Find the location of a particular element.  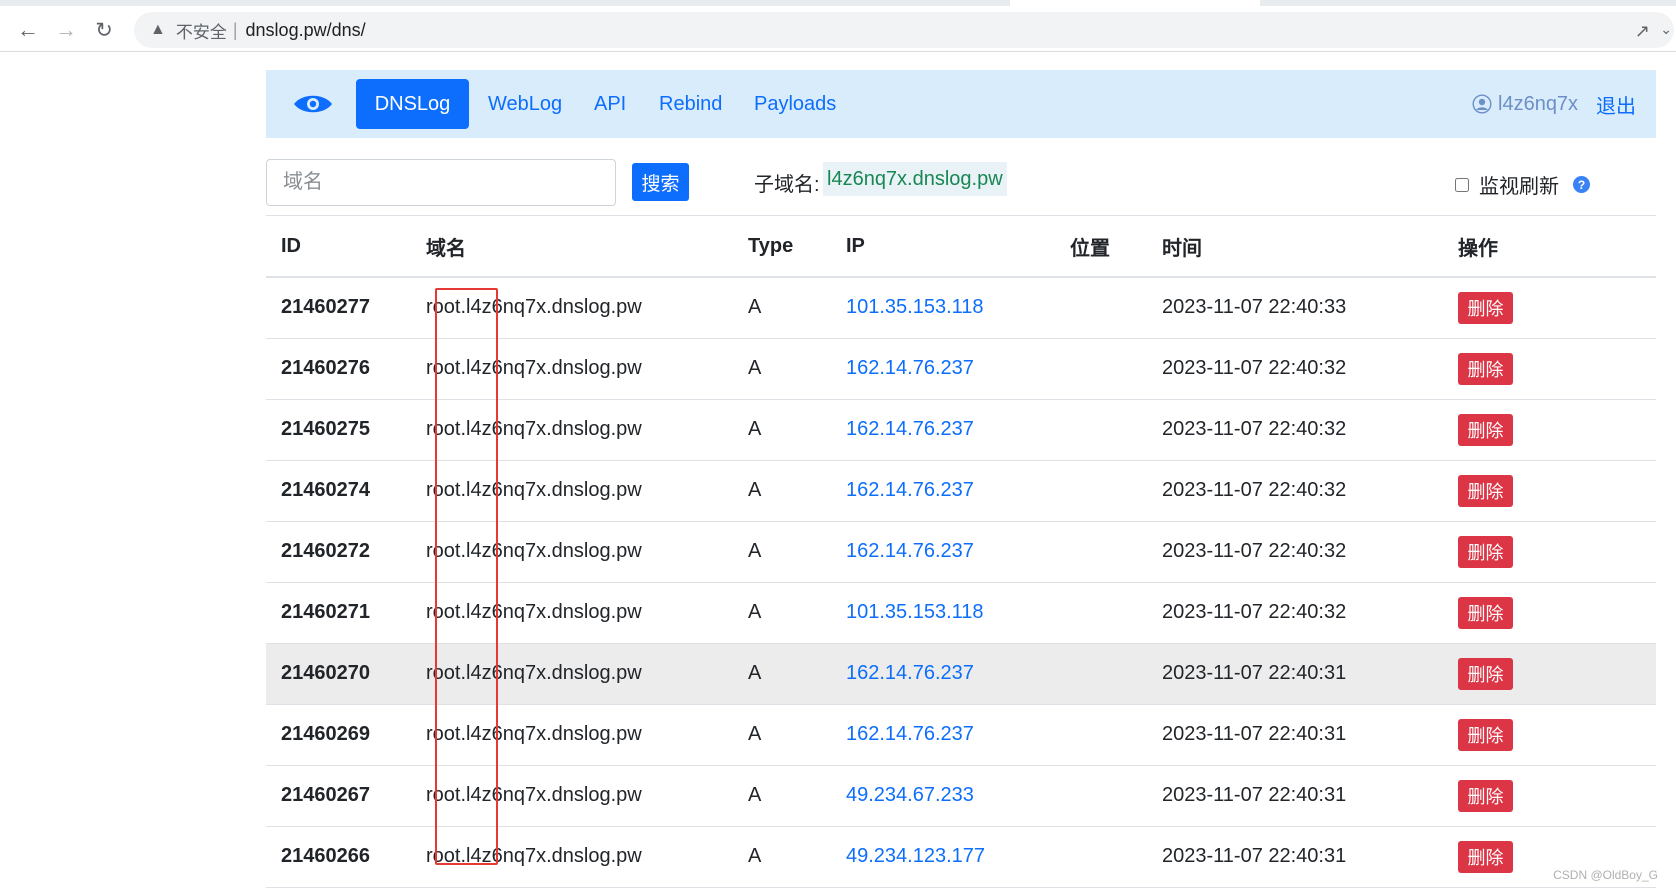

url-text: dnslog.pw/dns/ is located at coordinates (306, 30).